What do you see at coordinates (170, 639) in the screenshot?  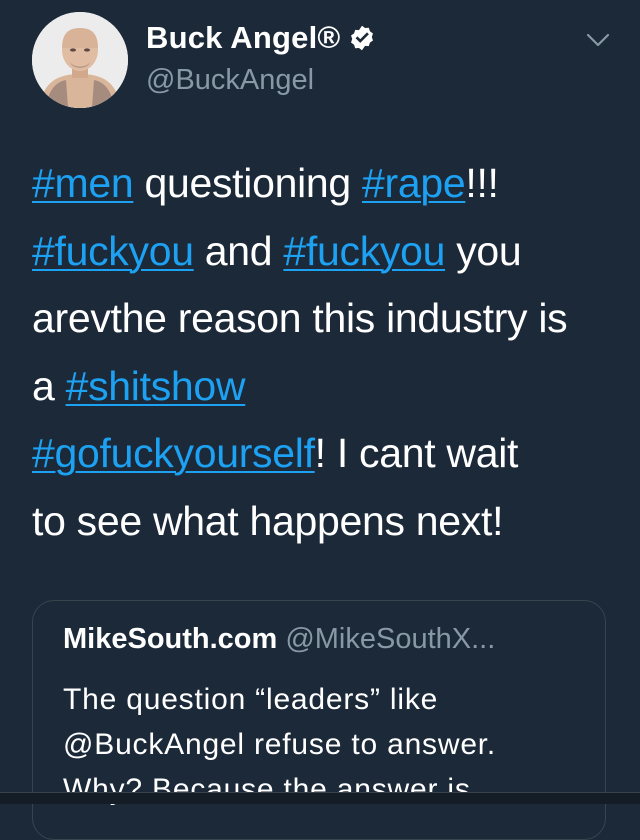 I see `quoted-author-name: MikeSouth.com` at bounding box center [170, 639].